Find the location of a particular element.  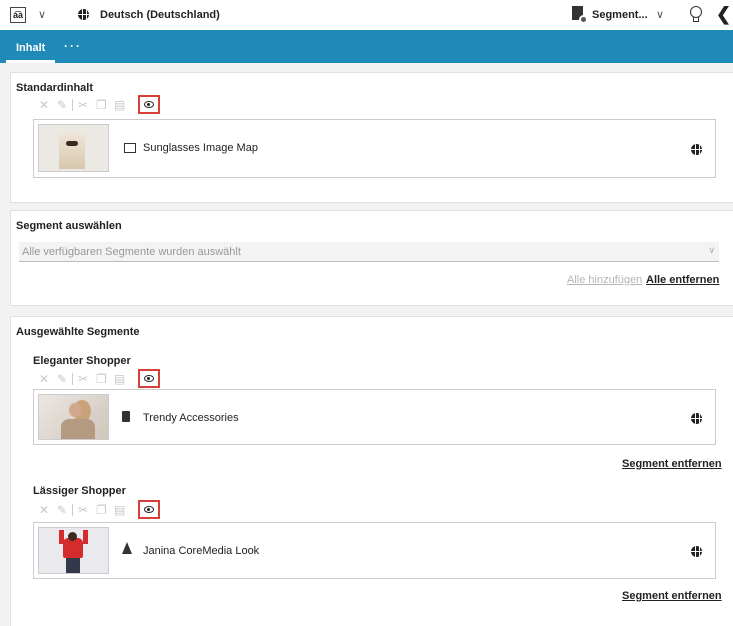

segment-name: Lässiger Shopper is located at coordinates (79, 491).